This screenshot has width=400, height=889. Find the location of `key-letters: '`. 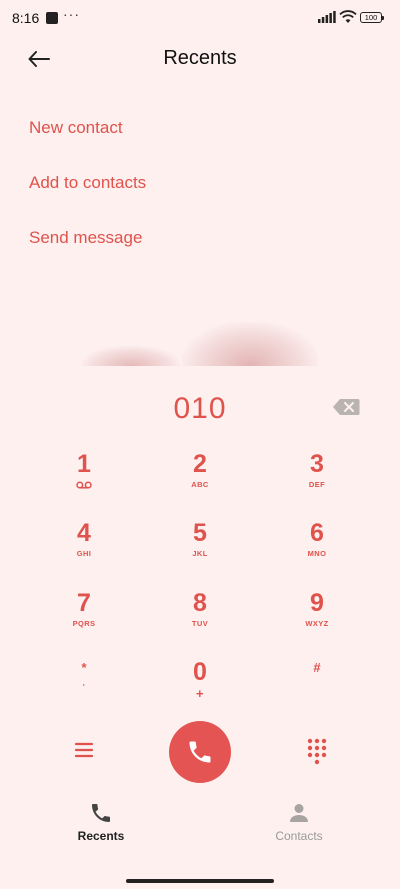

key-letters: ' is located at coordinates (84, 686).